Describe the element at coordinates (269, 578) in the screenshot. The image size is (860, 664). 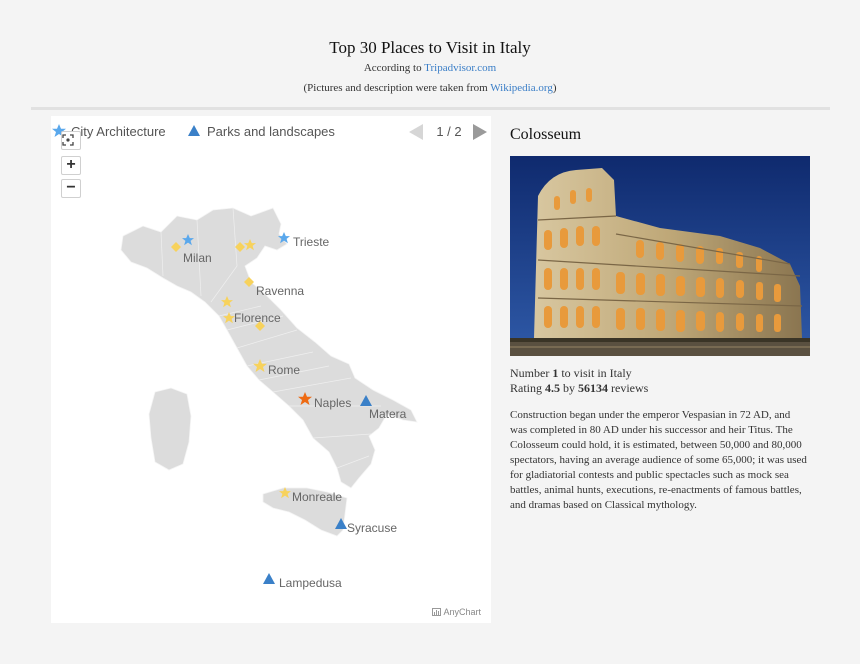
I see `lampedusa-triangle-marker` at that location.